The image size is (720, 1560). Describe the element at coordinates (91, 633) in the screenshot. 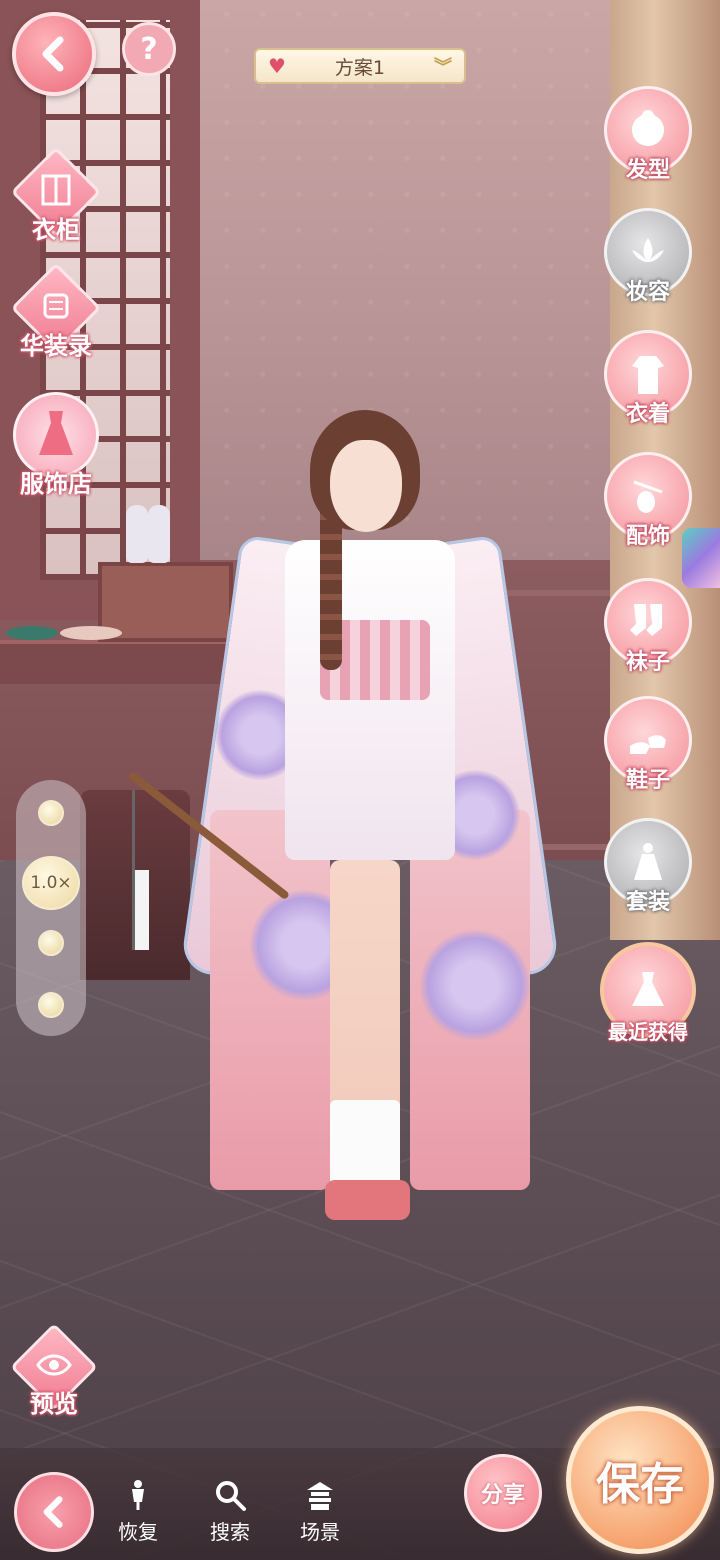

I see `plate` at that location.